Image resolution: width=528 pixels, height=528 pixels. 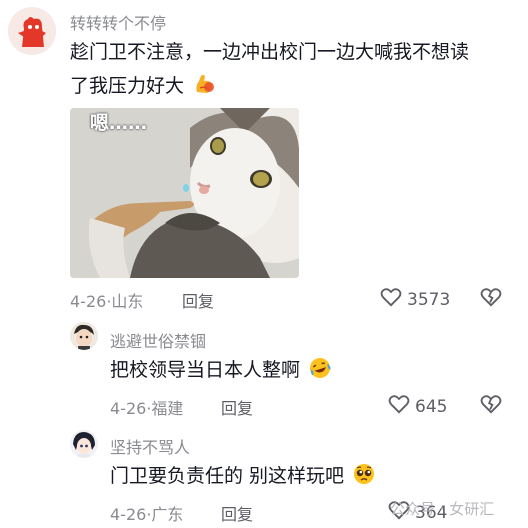 I want to click on comment-text-line: 趁门卫不注意，一边冲出校门一边大喊我不想读, so click(x=270, y=52).